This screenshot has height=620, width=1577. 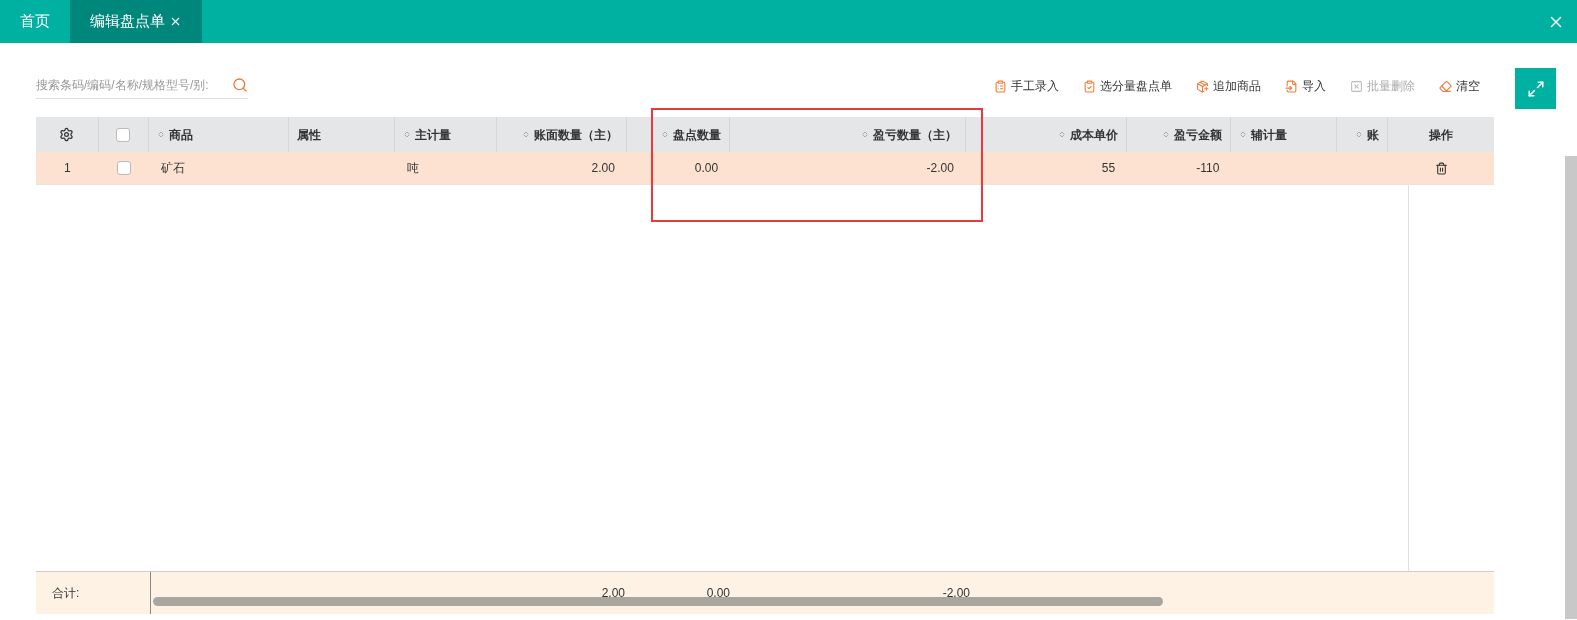 What do you see at coordinates (765, 168) in the screenshot?
I see `table-row: 1 矿石 吨 2.00 0.00 -2.00 55 -110` at bounding box center [765, 168].